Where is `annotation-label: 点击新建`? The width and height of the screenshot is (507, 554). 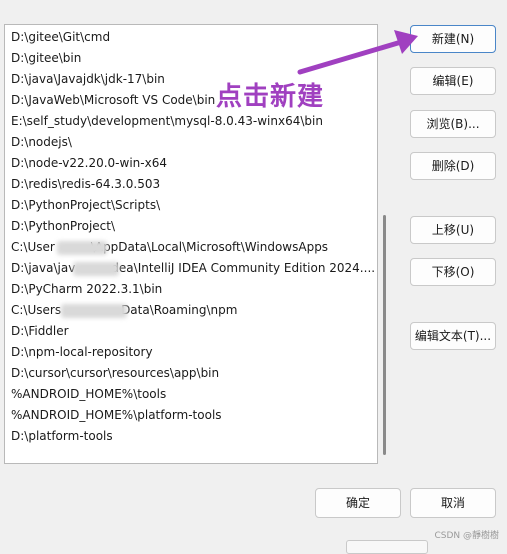
annotation-label: 点击新建 is located at coordinates (270, 97).